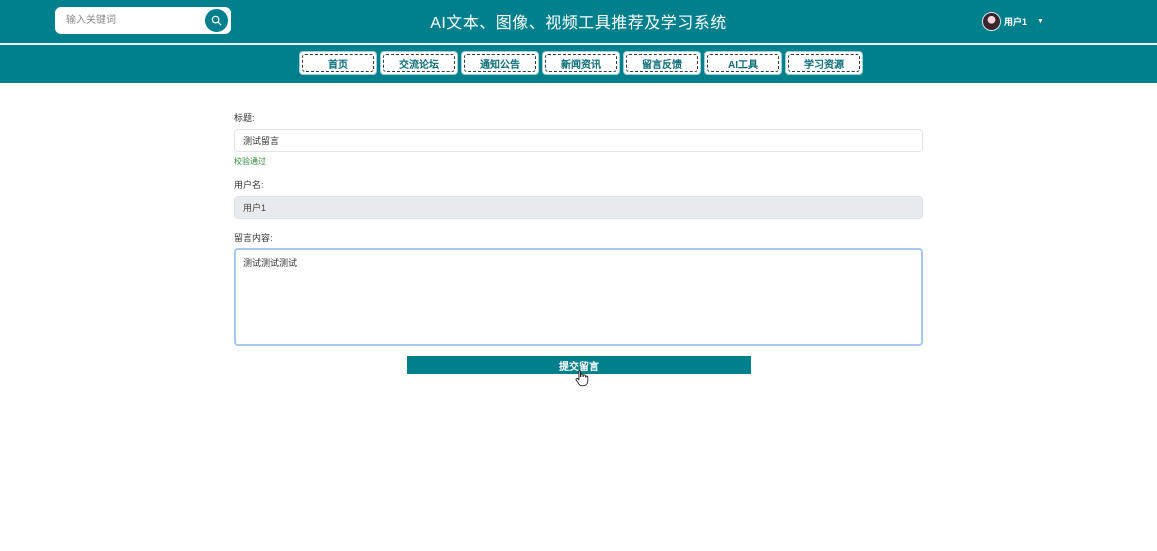  I want to click on nav-item-label: AI工具, so click(743, 65).